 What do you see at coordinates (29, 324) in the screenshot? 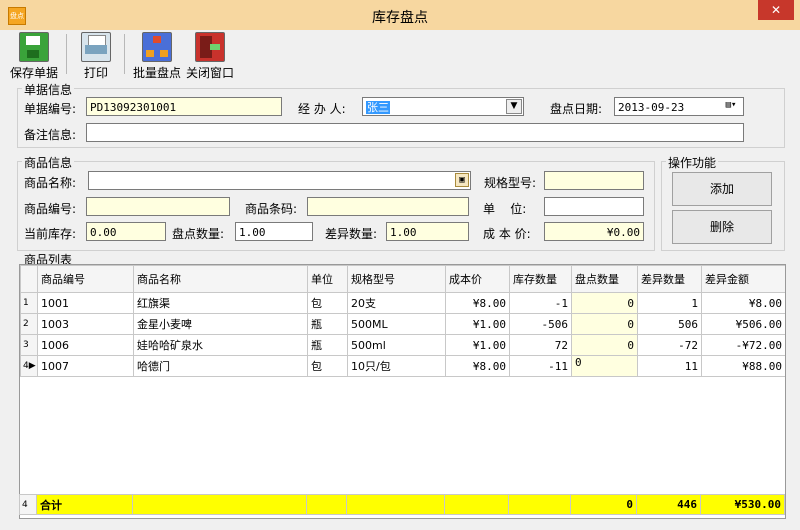
I see `row-index: 2` at bounding box center [29, 324].